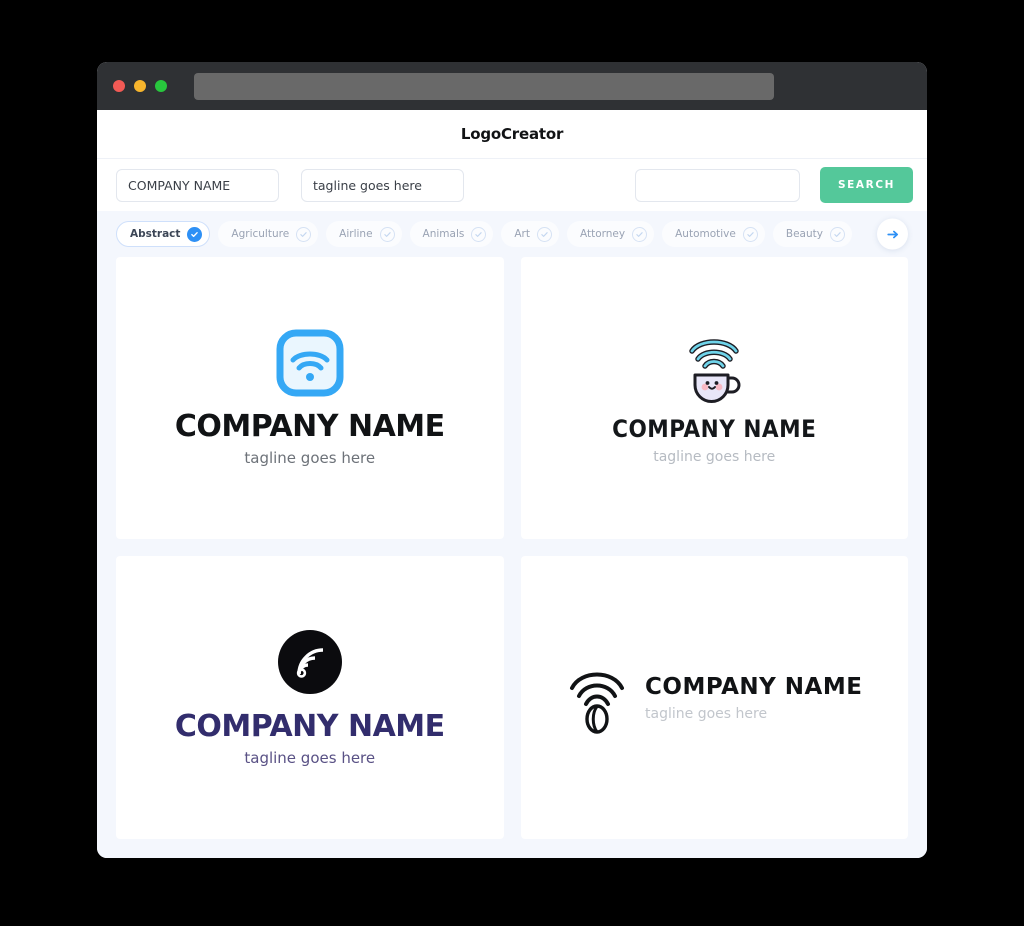 The image size is (1024, 926). I want to click on category-chip-label: Art, so click(522, 234).